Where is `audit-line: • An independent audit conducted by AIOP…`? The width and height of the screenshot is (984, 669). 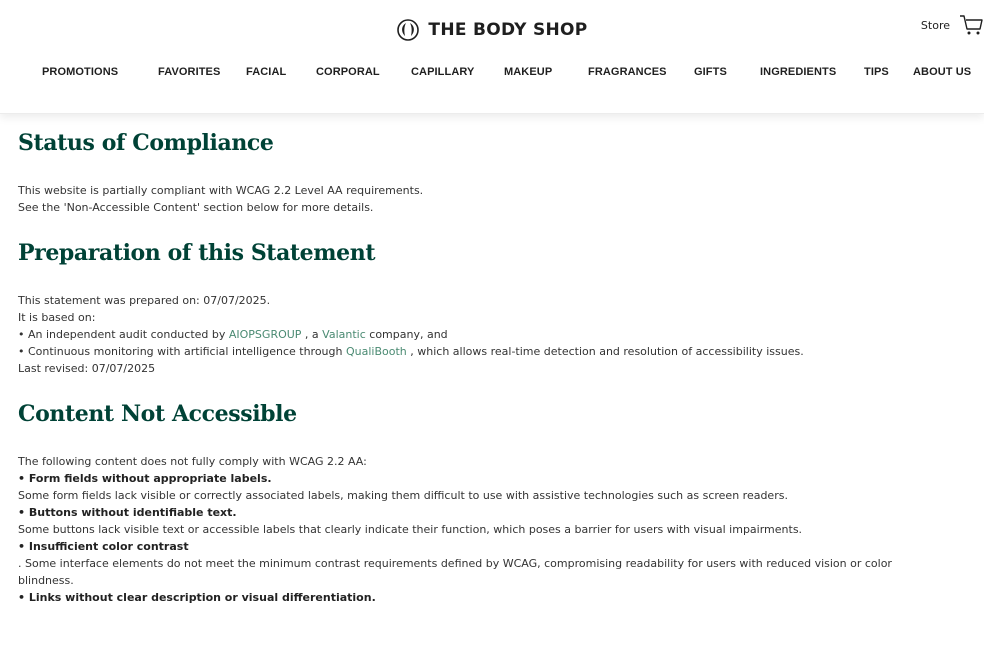
audit-line: • An independent audit conducted by AIOP… is located at coordinates (493, 334).